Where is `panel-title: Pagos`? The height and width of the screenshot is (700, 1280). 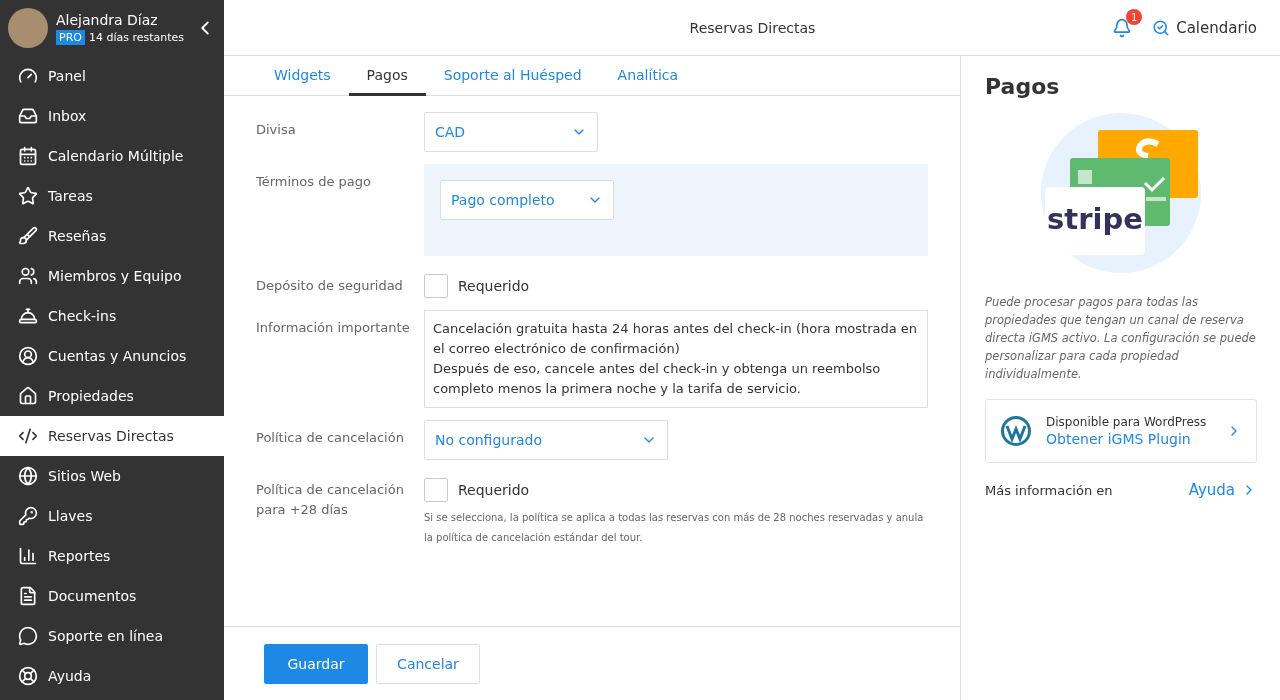 panel-title: Pagos is located at coordinates (1023, 86).